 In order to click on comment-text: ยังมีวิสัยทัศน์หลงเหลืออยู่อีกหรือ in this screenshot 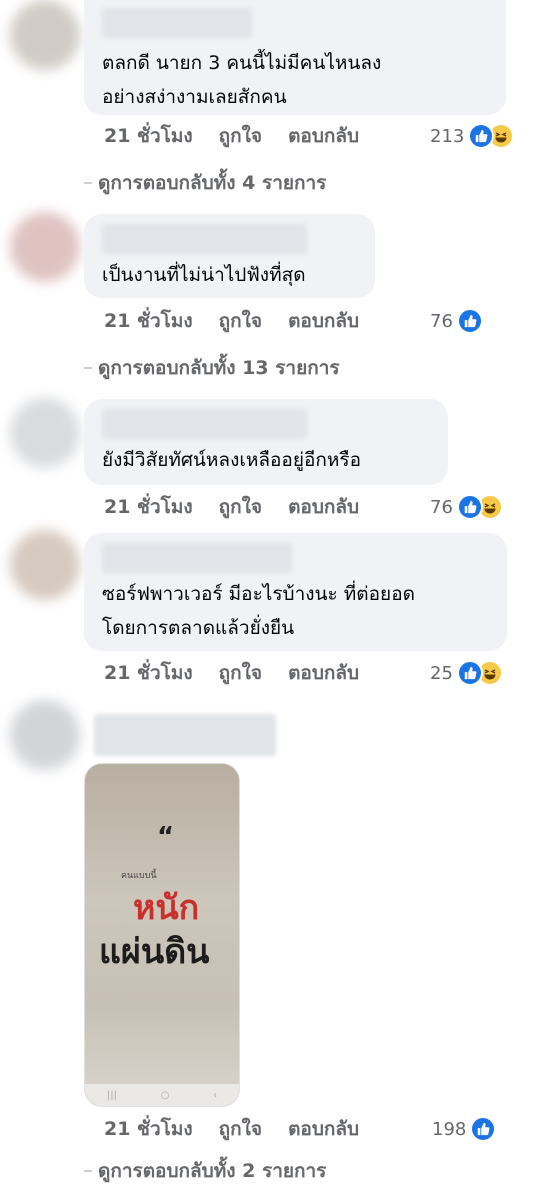, I will do `click(232, 460)`.